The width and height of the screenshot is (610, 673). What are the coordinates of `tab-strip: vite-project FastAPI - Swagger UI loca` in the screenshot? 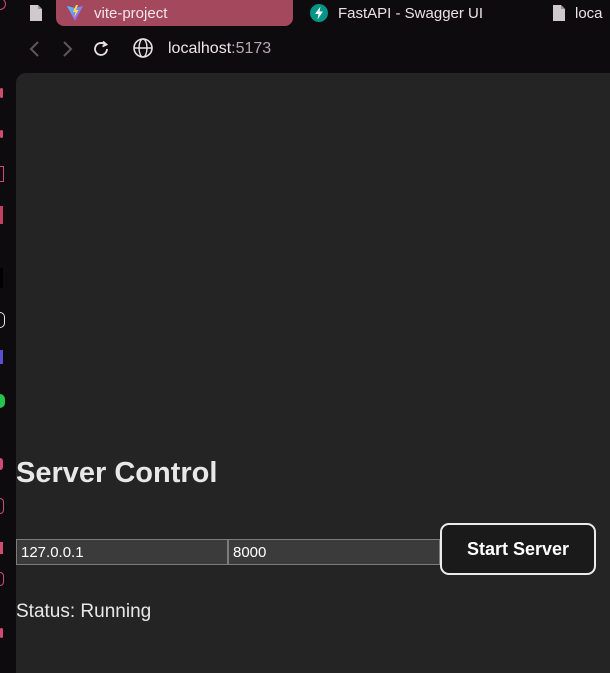 It's located at (305, 13).